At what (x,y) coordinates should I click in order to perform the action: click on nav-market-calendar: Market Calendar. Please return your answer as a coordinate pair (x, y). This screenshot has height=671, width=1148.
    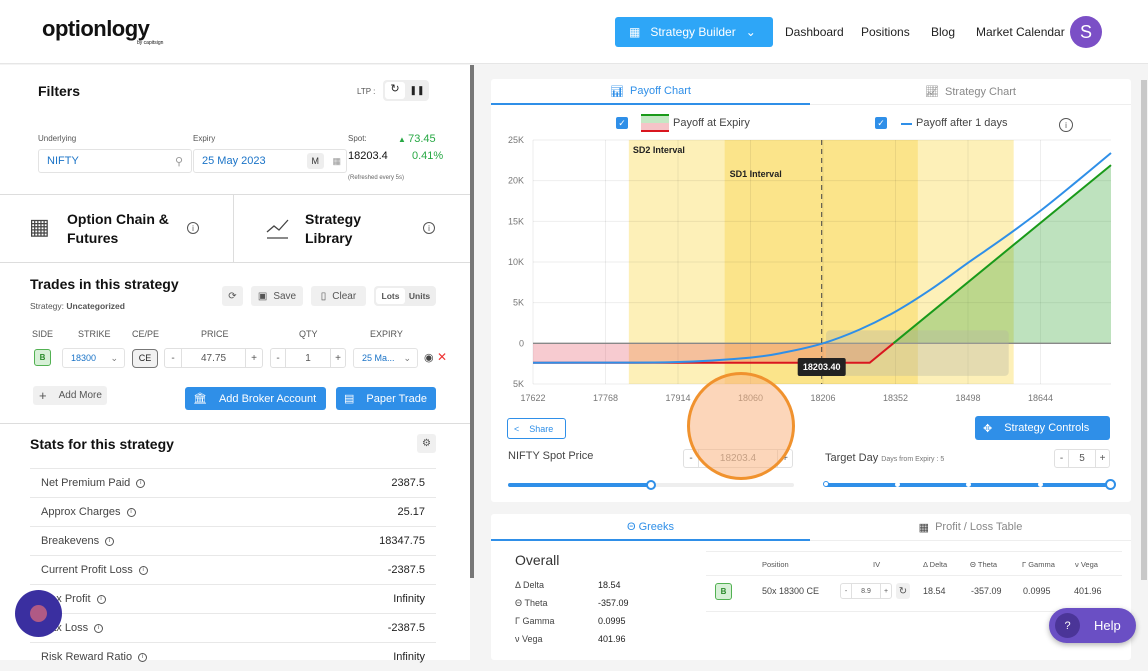
    Looking at the image, I should click on (1020, 32).